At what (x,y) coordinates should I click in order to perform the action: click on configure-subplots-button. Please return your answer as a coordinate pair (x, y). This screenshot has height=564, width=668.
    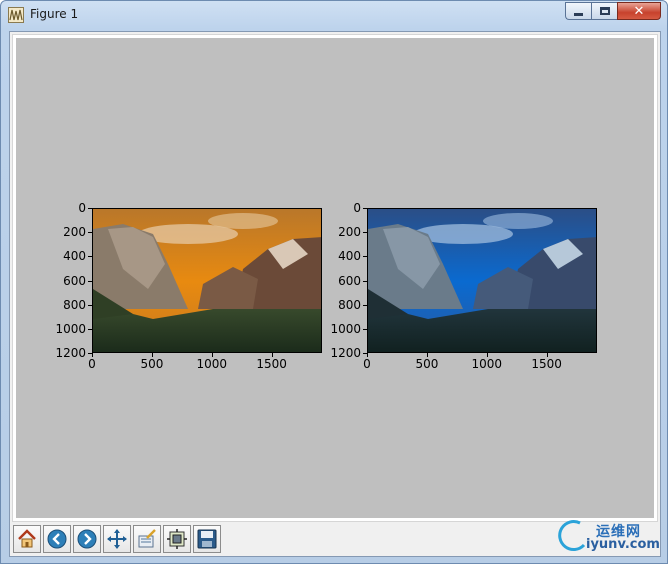
    Looking at the image, I should click on (177, 539).